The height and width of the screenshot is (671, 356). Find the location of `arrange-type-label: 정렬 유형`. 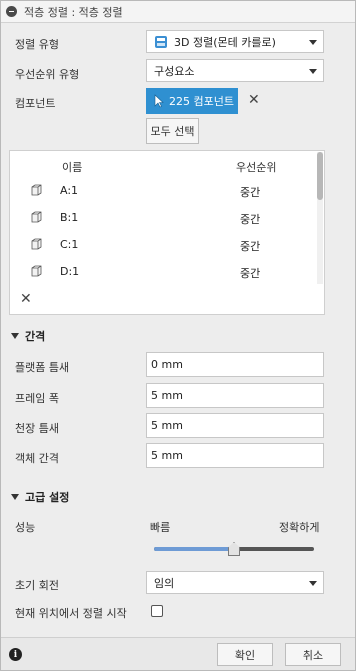

arrange-type-label: 정렬 유형 is located at coordinates (37, 44).